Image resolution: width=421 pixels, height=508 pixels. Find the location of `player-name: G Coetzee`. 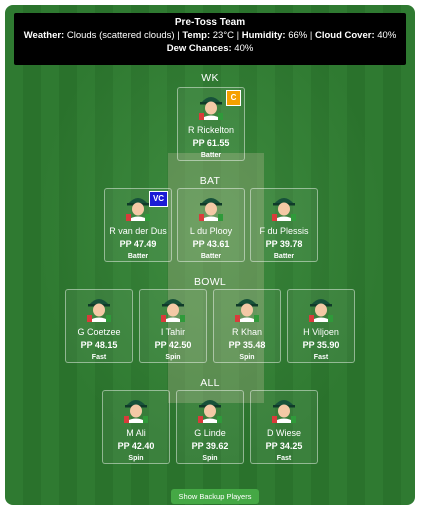

player-name: G Coetzee is located at coordinates (99, 332).